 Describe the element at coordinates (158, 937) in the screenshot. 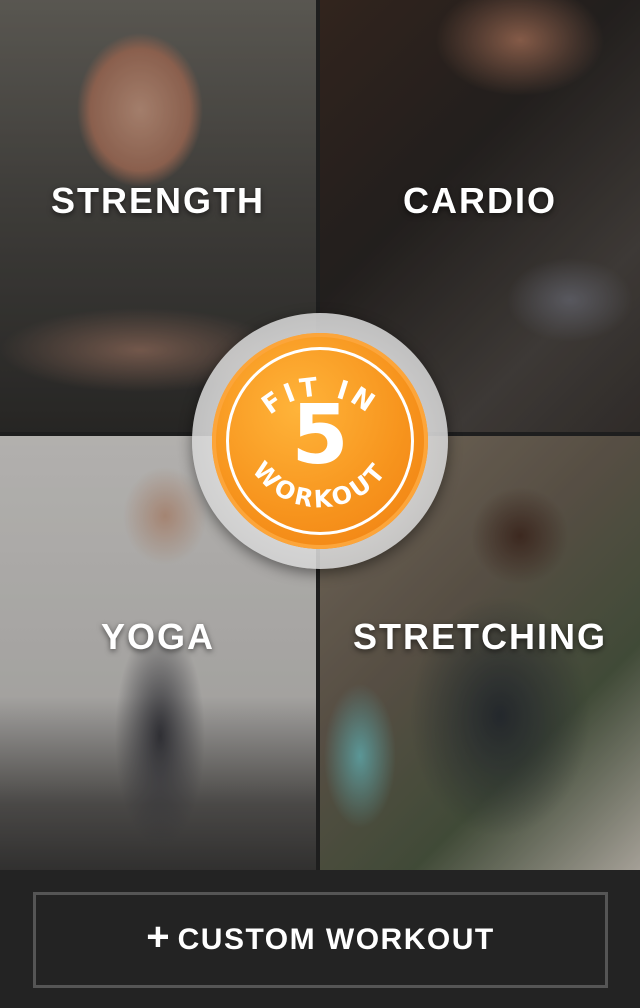

I see `plus-icon: +` at that location.